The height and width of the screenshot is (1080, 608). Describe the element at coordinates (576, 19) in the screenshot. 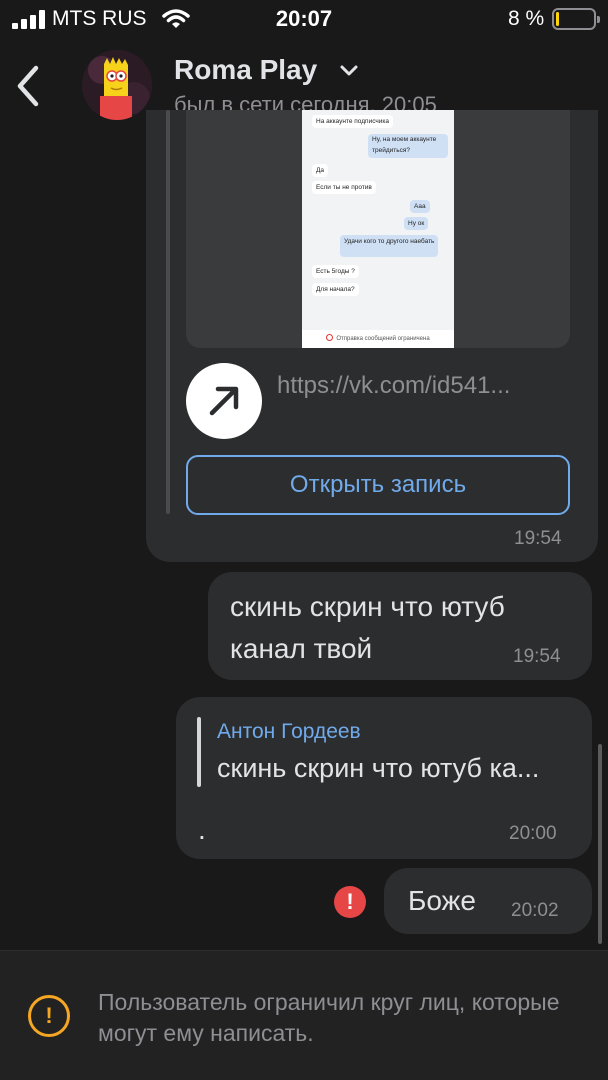

I see `battery-icon` at that location.